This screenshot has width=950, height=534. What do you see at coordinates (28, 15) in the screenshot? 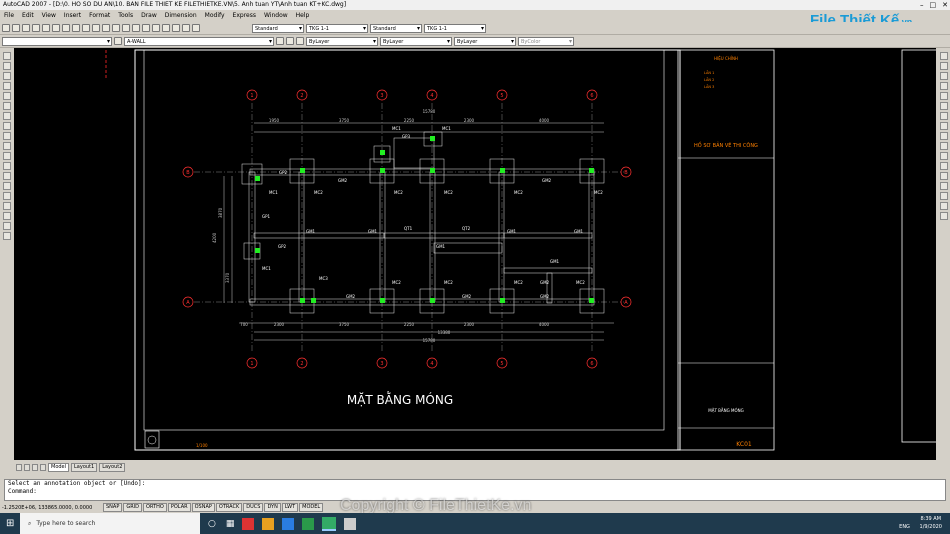
I see `menu-edit: Edit` at bounding box center [28, 15].